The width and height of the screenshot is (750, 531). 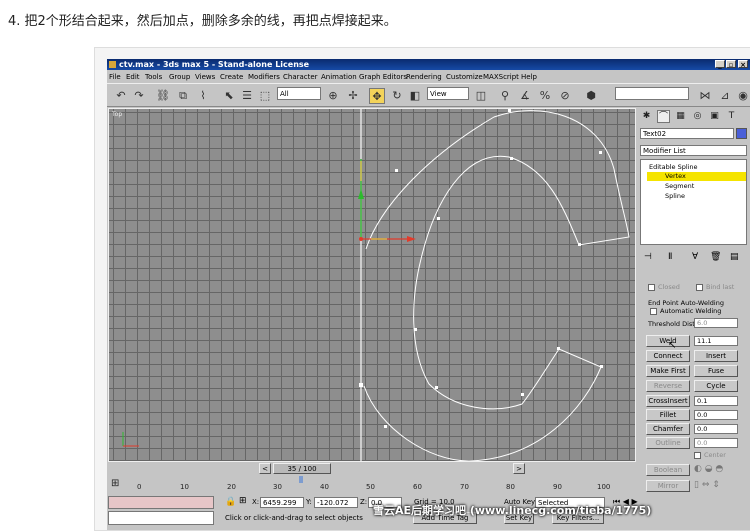 What do you see at coordinates (687, 133) in the screenshot?
I see `object-name-field: Text02` at bounding box center [687, 133].